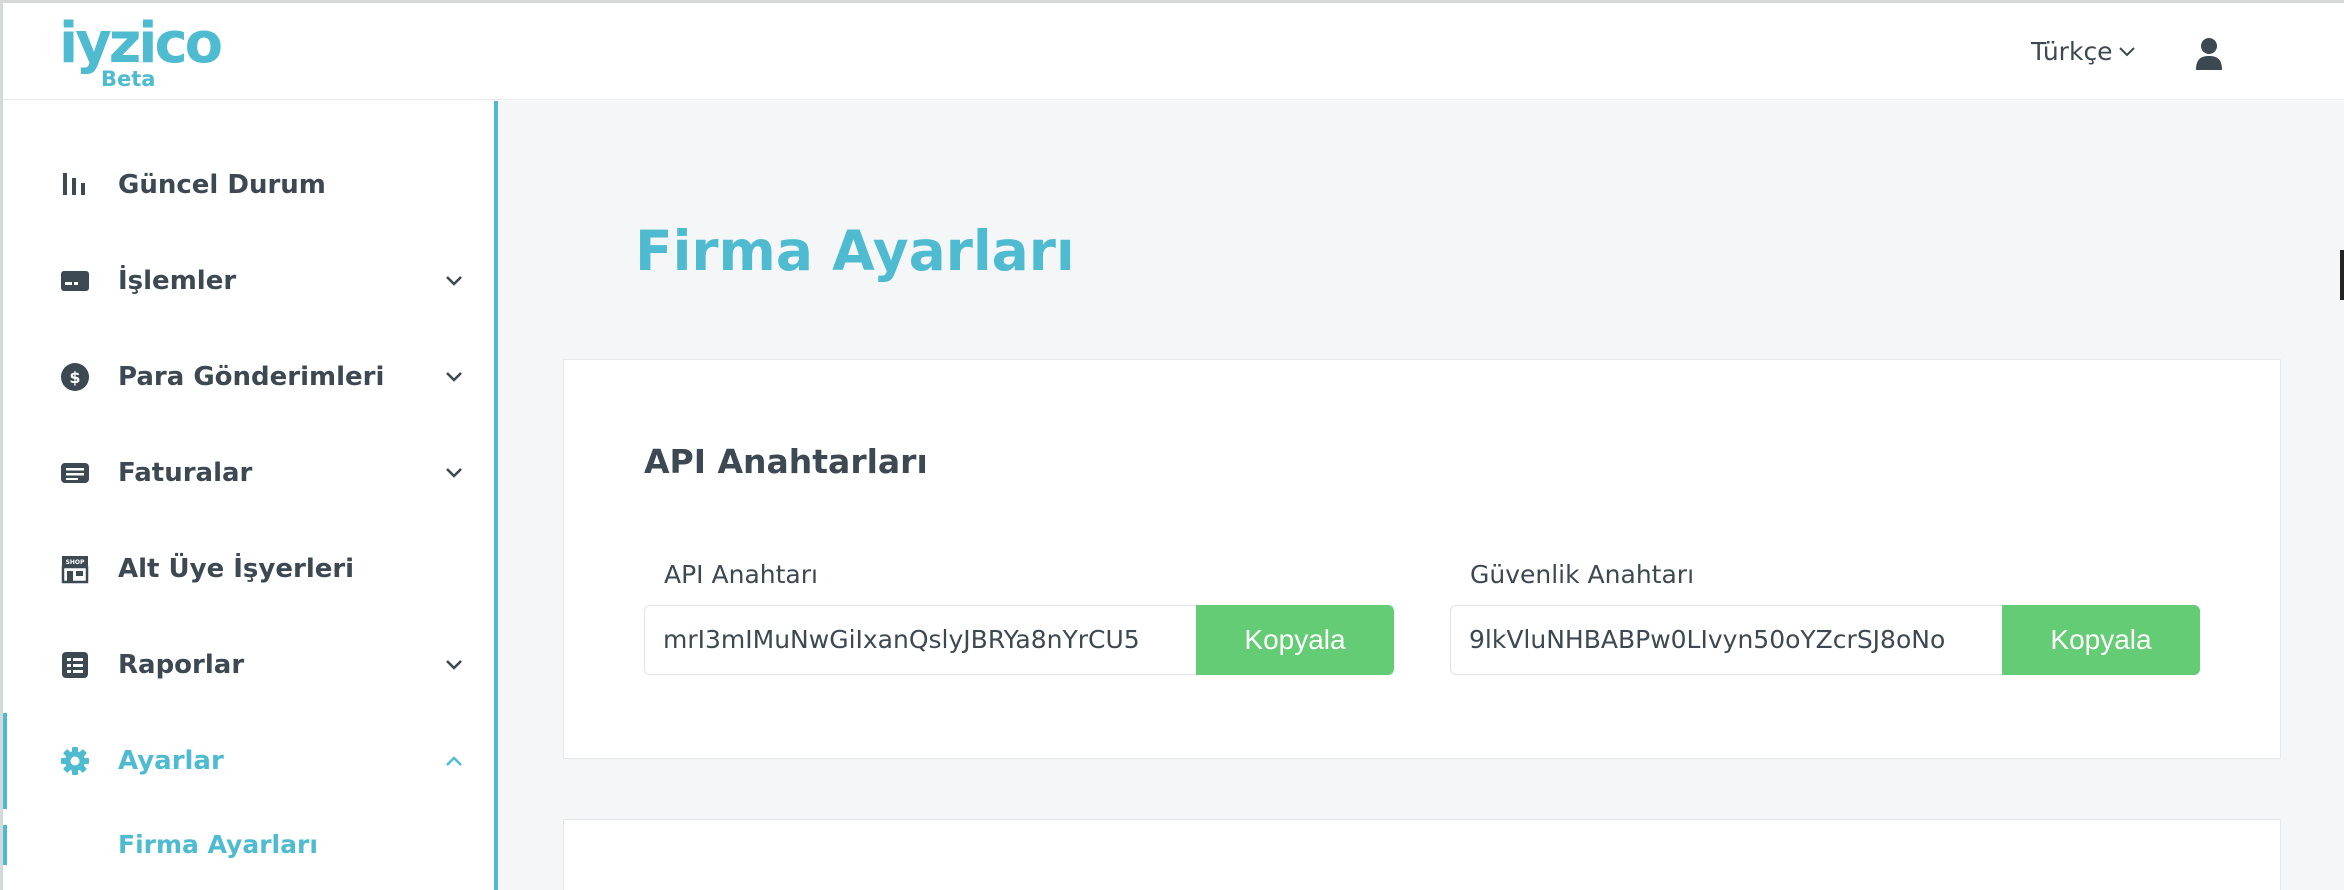 Image resolution: width=2344 pixels, height=890 pixels. What do you see at coordinates (1422, 854) in the screenshot?
I see `secondary-card` at bounding box center [1422, 854].